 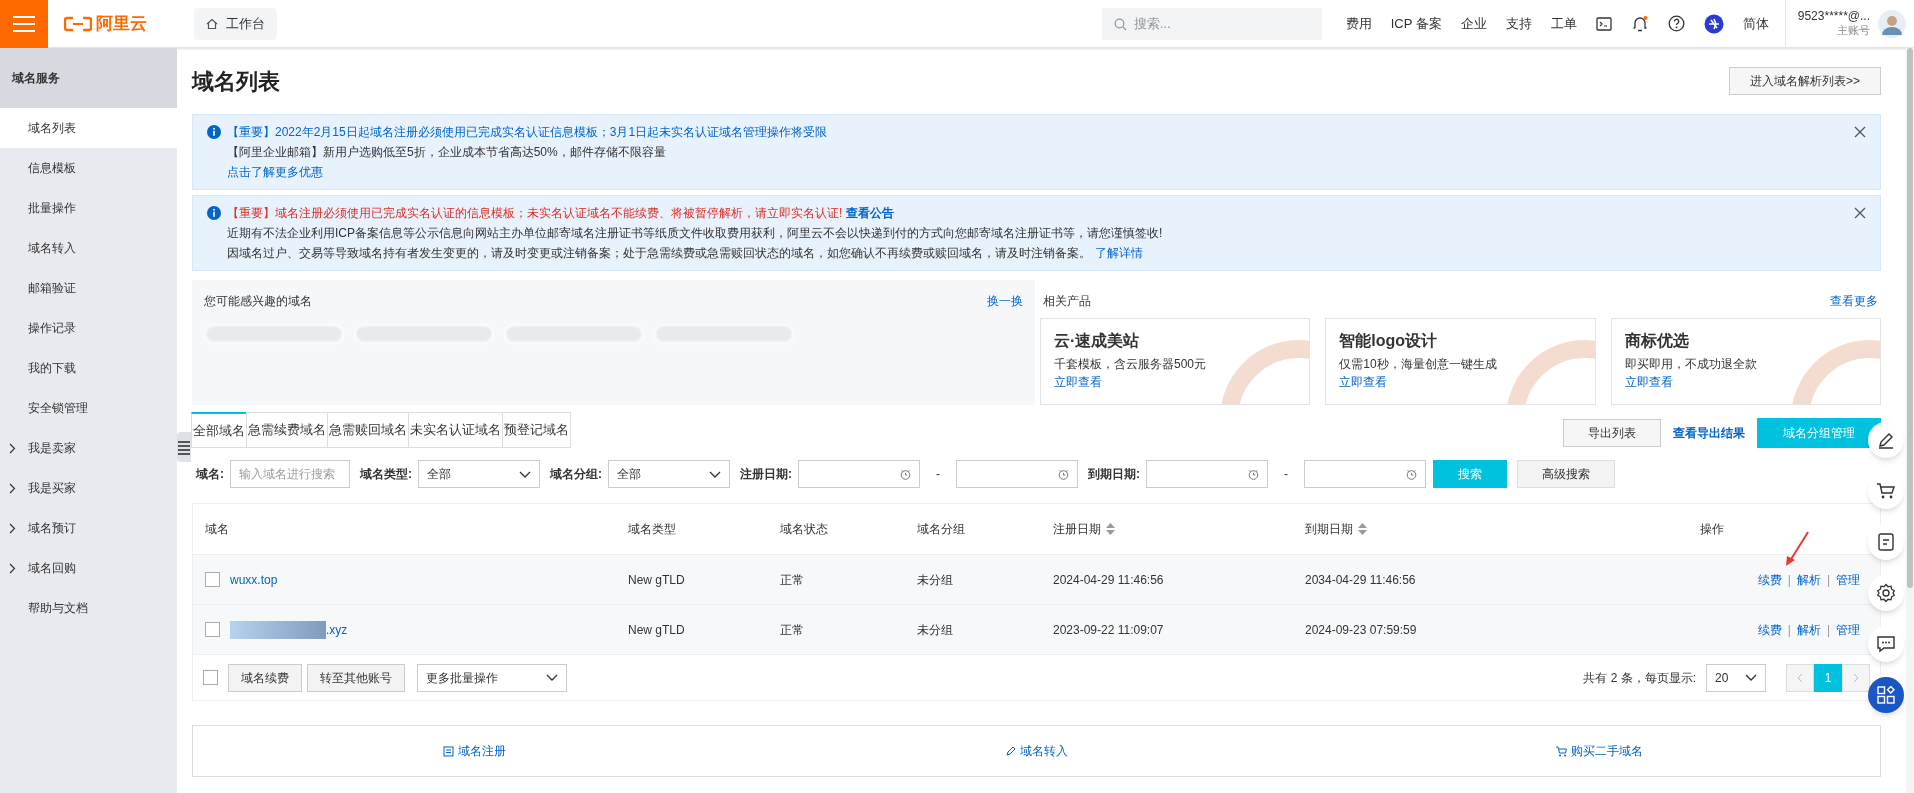 What do you see at coordinates (527, 132) in the screenshot?
I see `notice-text: 【重要】2022年2月15日起域名注册必须使用已完成实名认证信息模板；3月1日起未实名认证域名管理操作将受限` at bounding box center [527, 132].